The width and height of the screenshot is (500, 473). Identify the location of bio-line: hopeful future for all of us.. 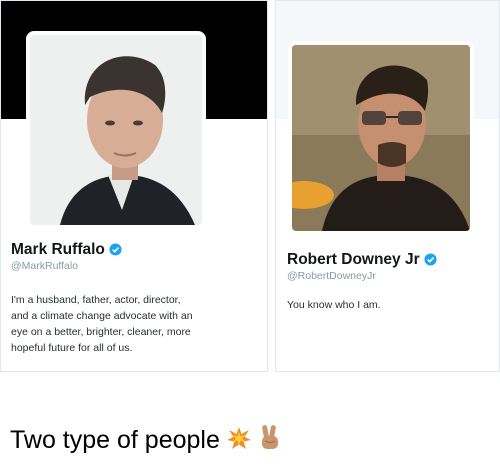
(72, 348).